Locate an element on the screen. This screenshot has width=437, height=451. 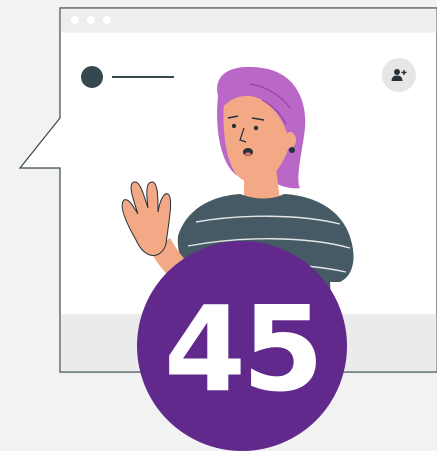
badge-number: 45 is located at coordinates (243, 349).